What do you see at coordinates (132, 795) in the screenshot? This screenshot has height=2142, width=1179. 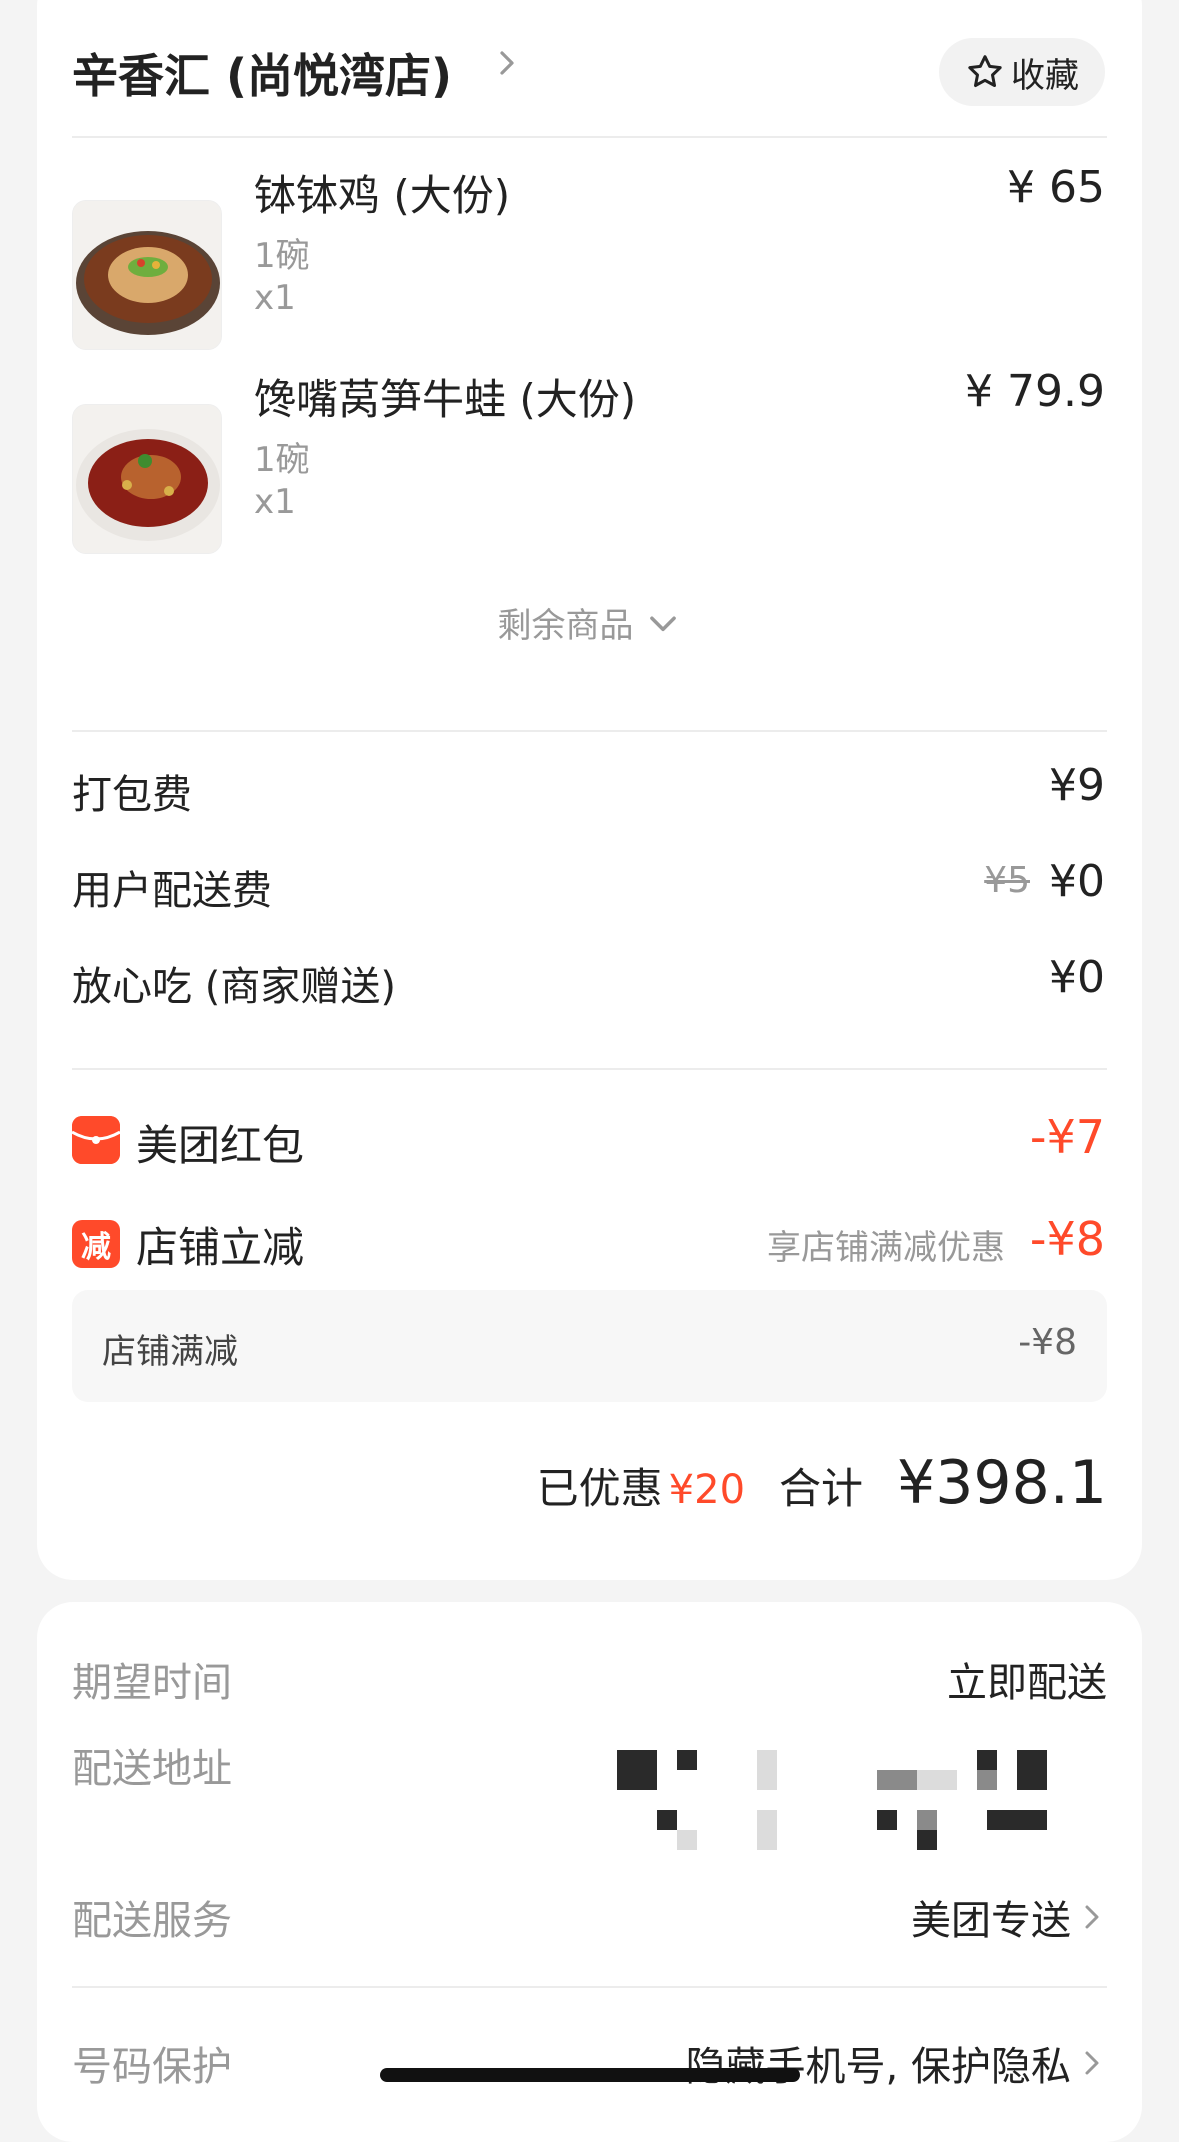 I see `packing-fee-label: 打包费` at bounding box center [132, 795].